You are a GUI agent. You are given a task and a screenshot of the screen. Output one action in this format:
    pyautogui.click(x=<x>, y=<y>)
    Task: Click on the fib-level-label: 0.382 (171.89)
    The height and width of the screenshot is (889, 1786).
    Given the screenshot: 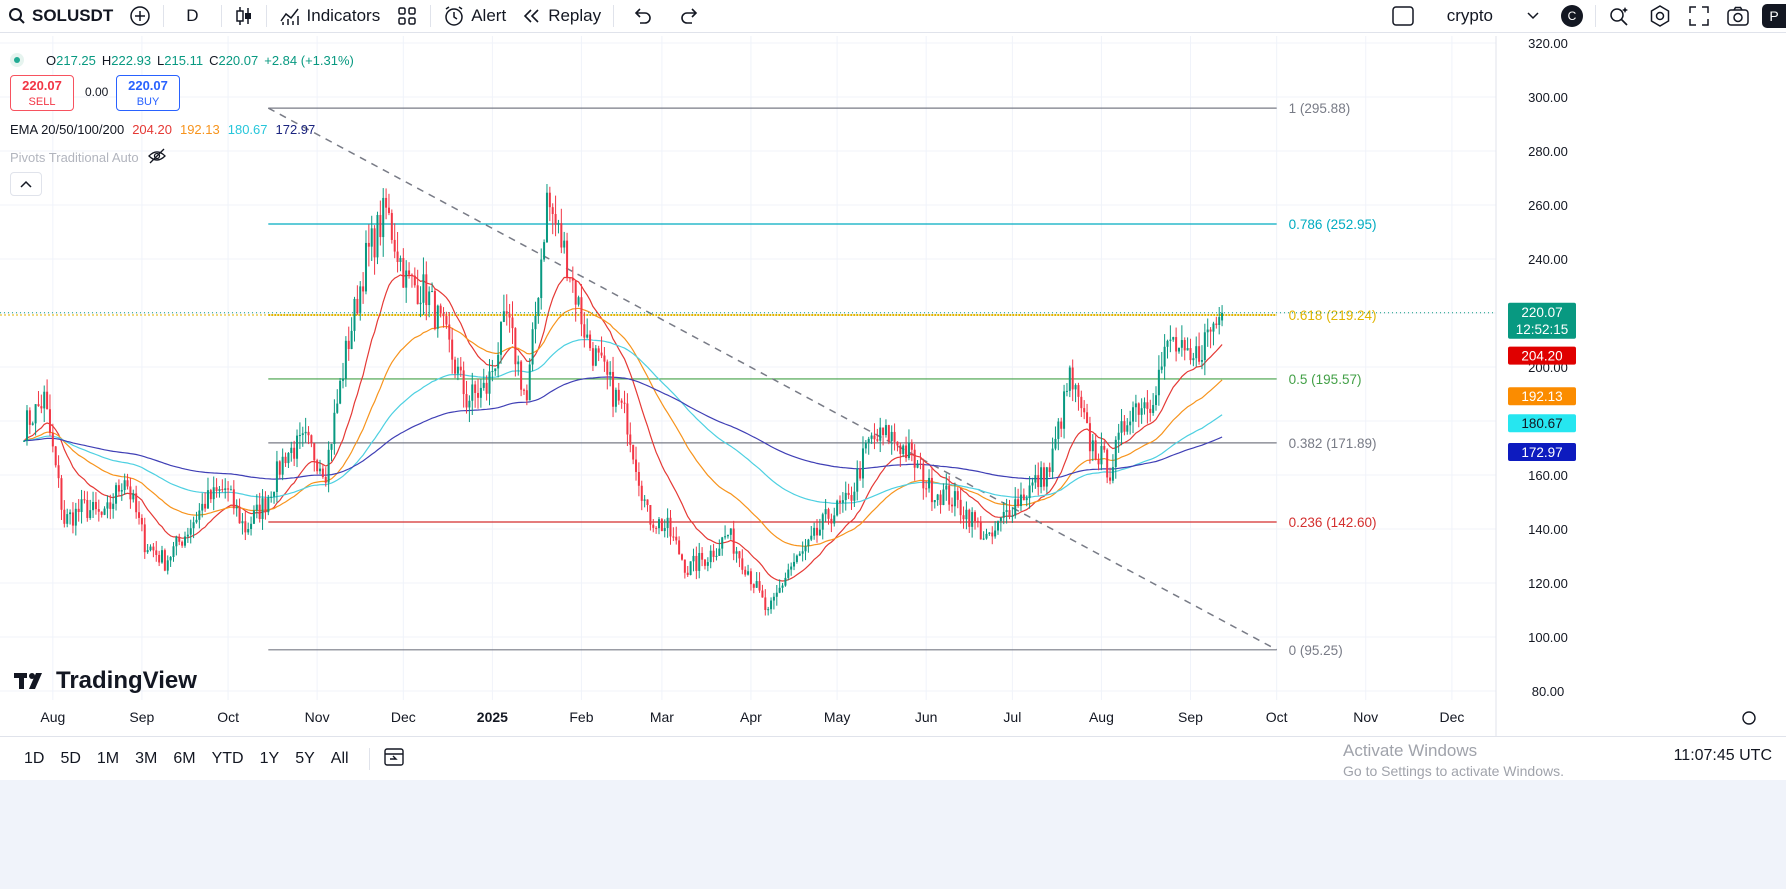 What is the action you would take?
    pyautogui.click(x=1333, y=443)
    